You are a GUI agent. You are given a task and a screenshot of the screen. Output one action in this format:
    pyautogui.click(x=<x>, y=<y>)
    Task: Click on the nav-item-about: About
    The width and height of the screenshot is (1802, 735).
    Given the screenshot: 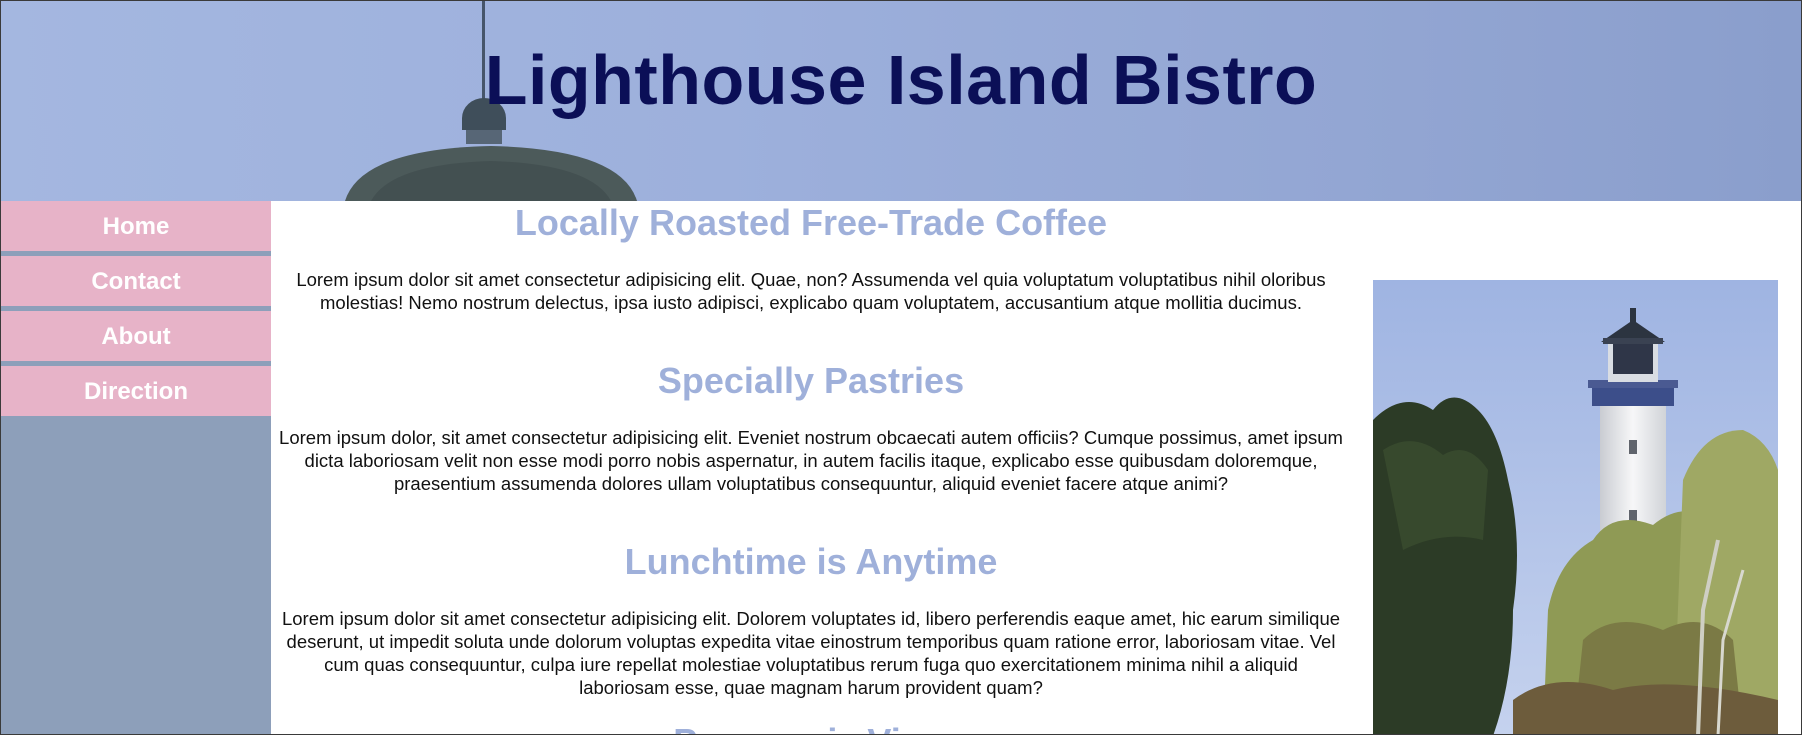 What is the action you would take?
    pyautogui.click(x=136, y=336)
    